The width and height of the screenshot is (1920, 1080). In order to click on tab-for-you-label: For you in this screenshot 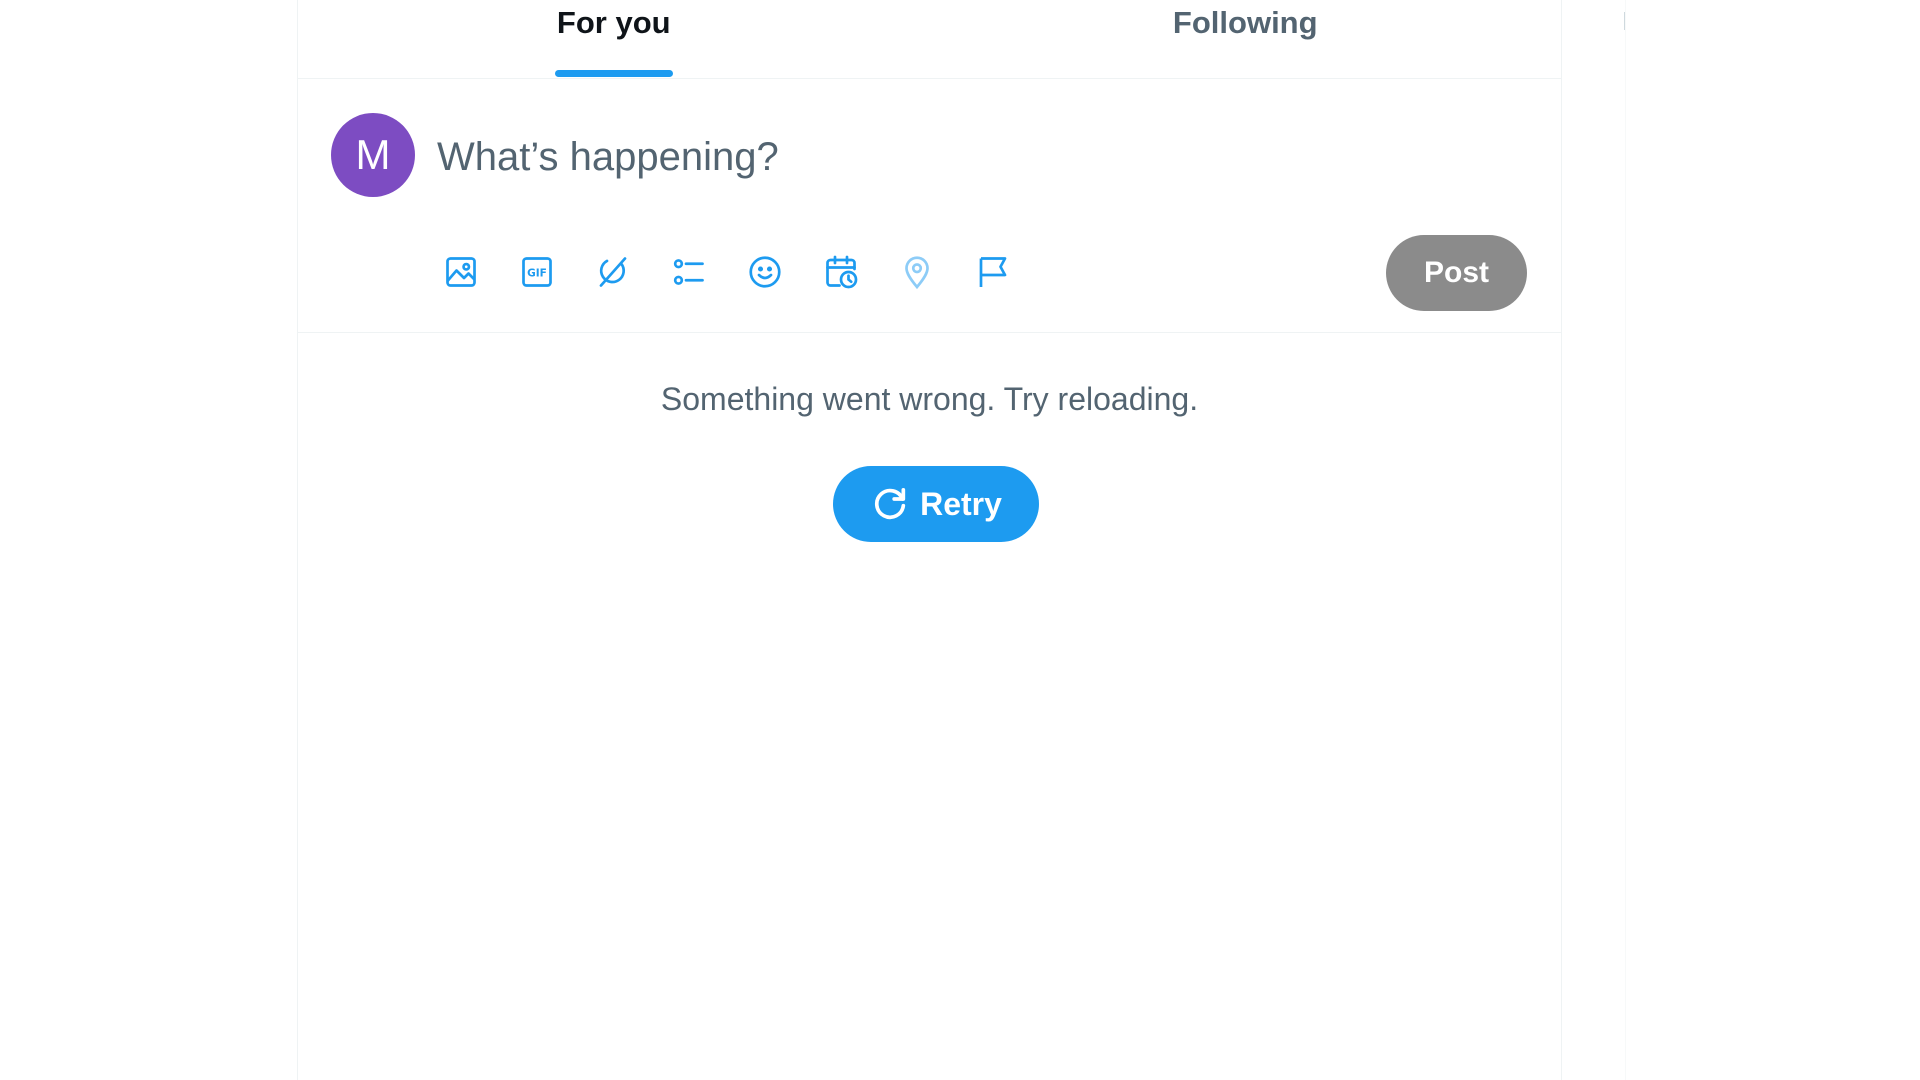, I will do `click(613, 22)`.